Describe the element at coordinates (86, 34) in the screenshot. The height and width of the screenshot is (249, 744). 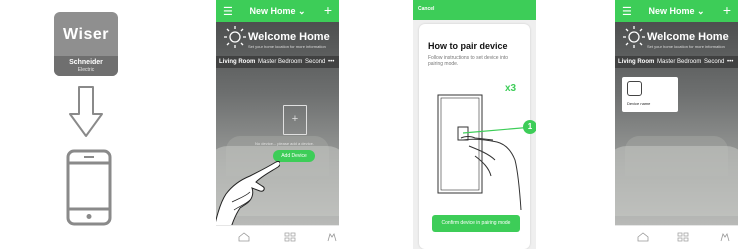
I see `wiser-logo-text: Wiser` at that location.